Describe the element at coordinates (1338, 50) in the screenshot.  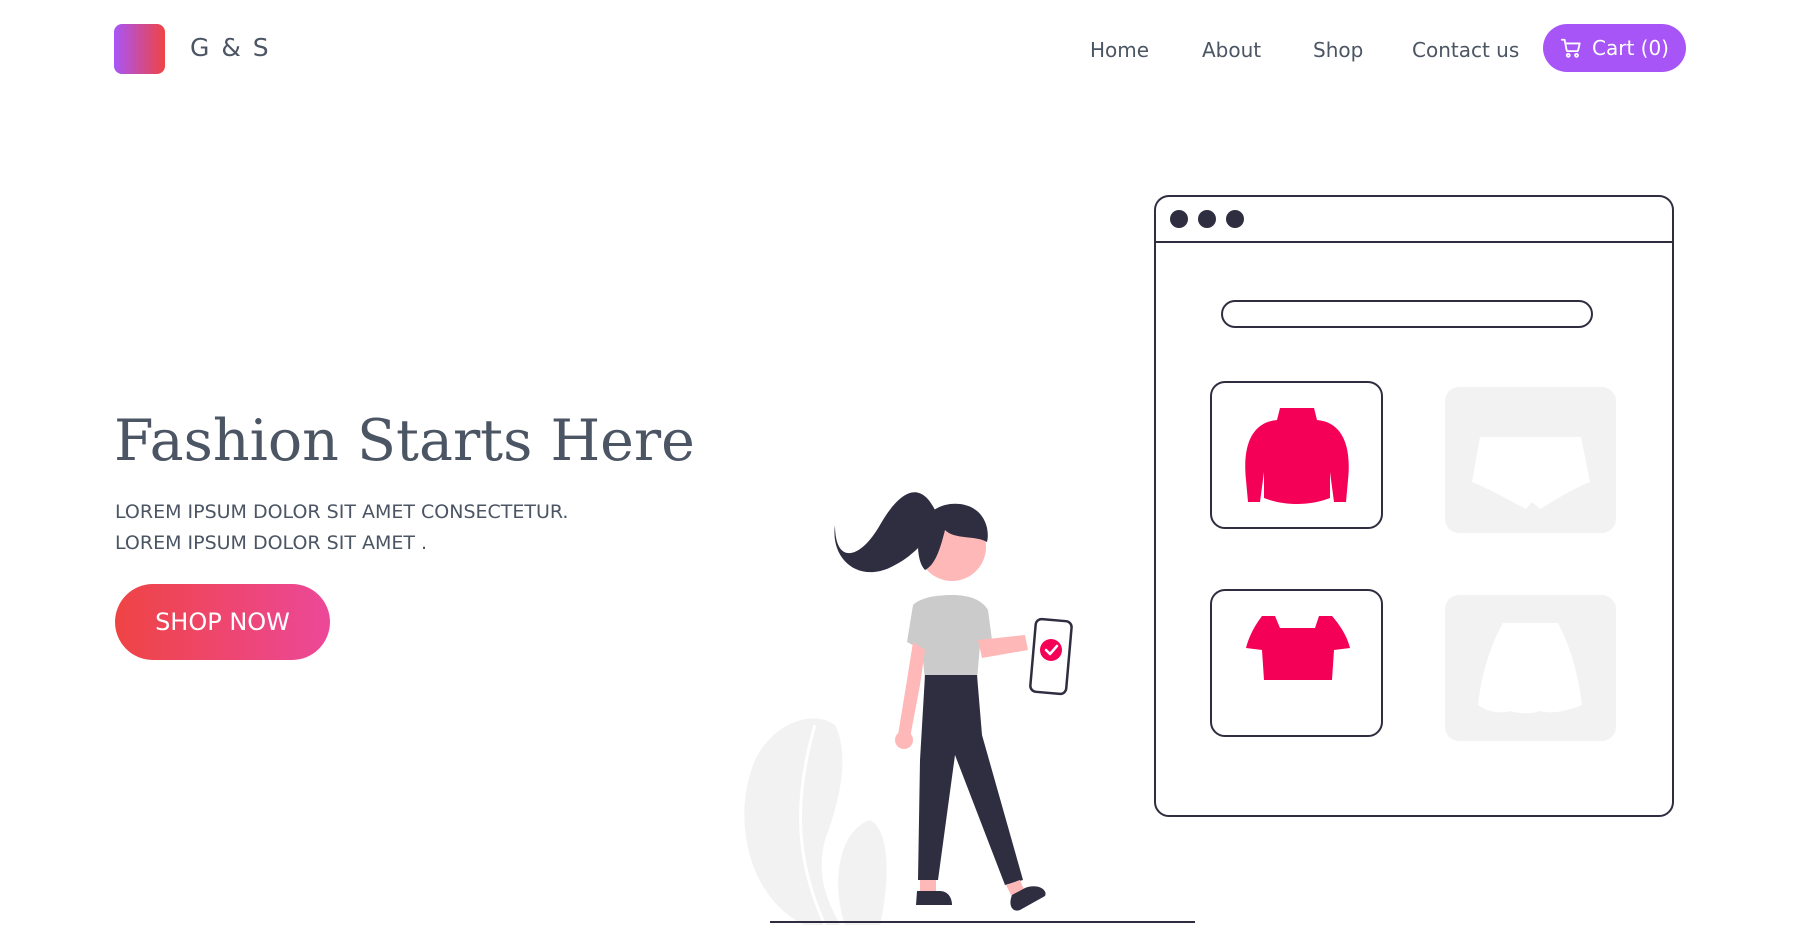
I see `nav-link-shop: Shop` at that location.